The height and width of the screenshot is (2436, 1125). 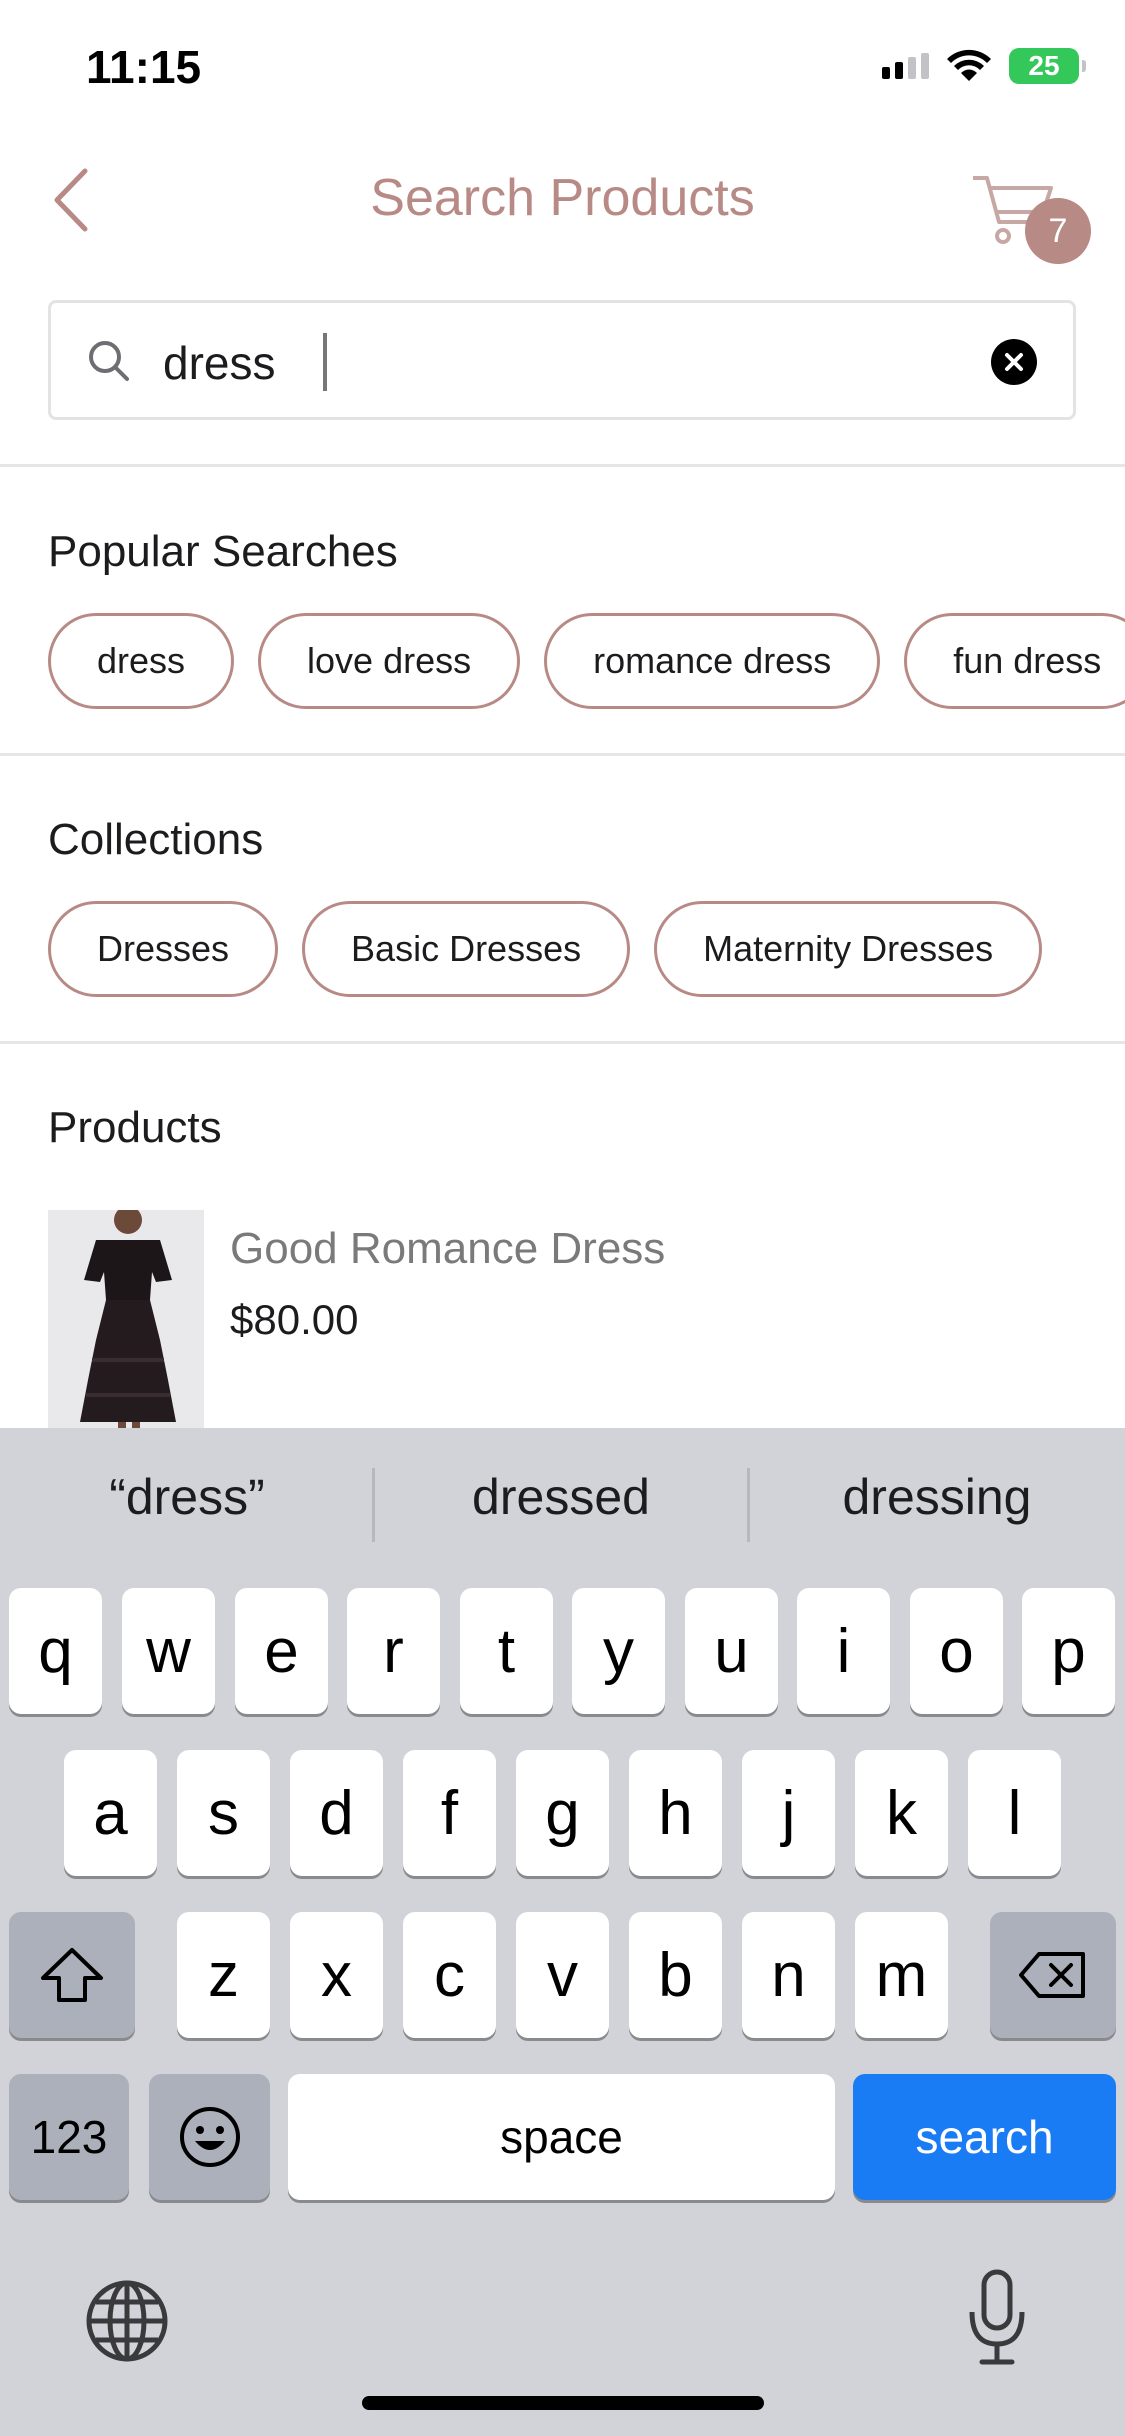 I want to click on shift-icon, so click(x=72, y=1975).